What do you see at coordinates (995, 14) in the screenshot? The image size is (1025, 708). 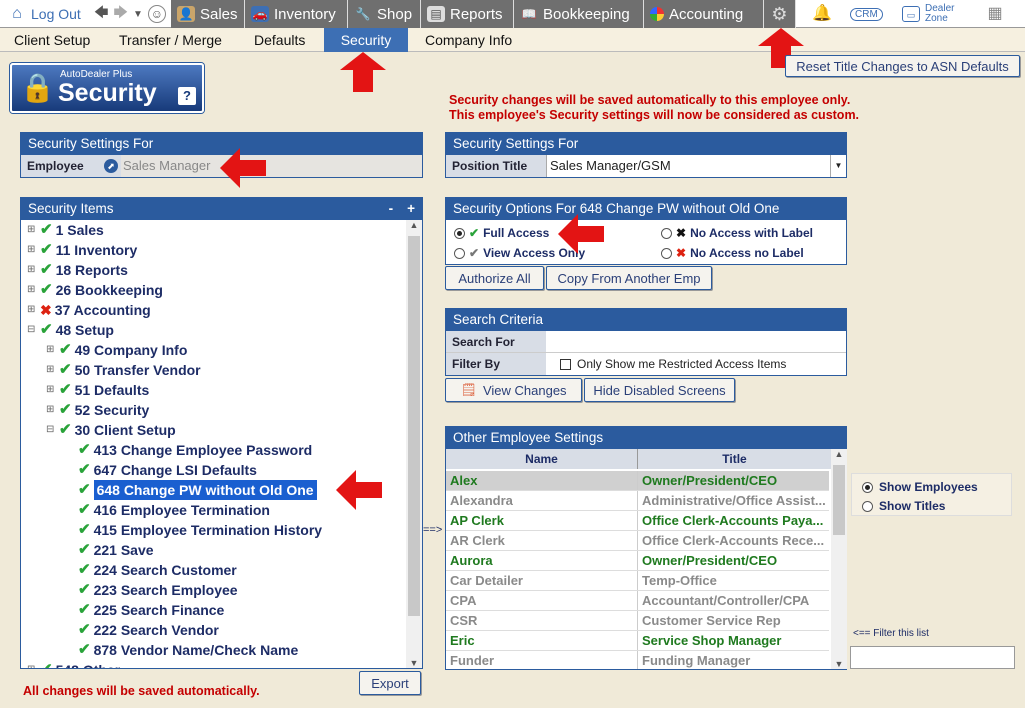 I see `calculator-button: ▦` at bounding box center [995, 14].